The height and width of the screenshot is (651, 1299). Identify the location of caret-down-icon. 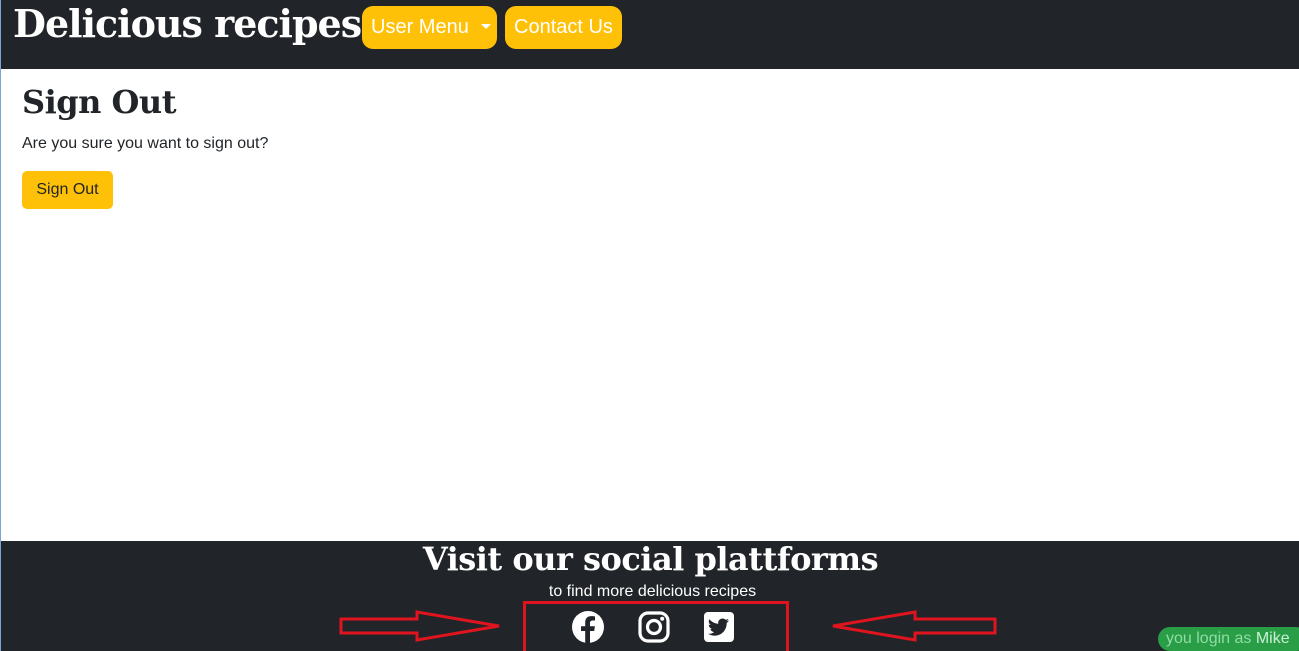
(485, 26).